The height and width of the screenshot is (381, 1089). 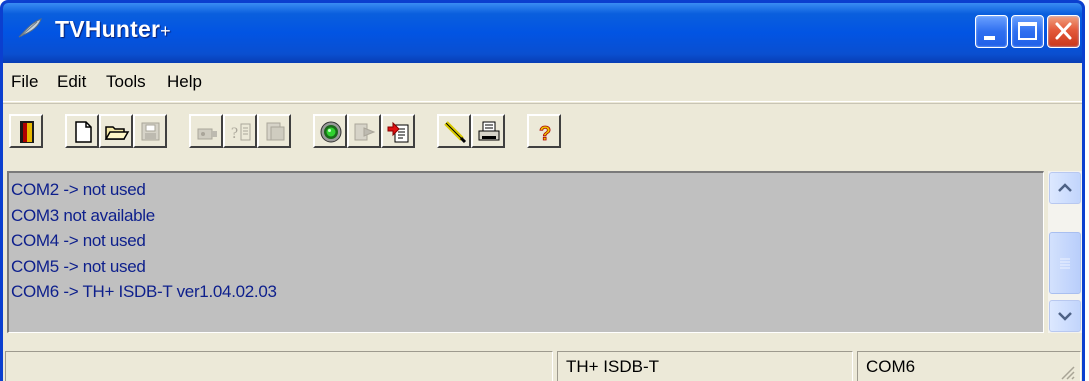 I want to click on log-line: COM3 not available, so click(x=83, y=215).